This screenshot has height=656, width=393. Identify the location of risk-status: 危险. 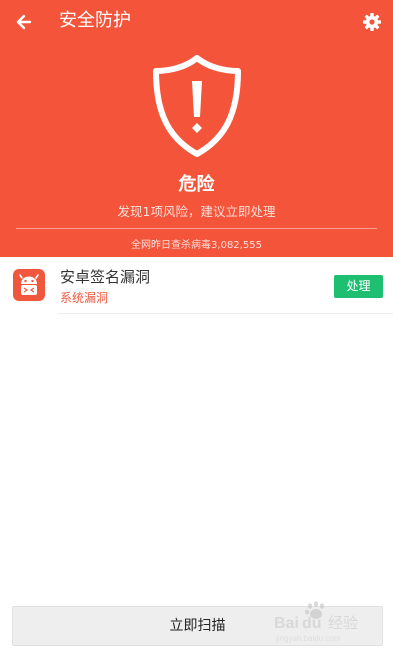
(196, 184).